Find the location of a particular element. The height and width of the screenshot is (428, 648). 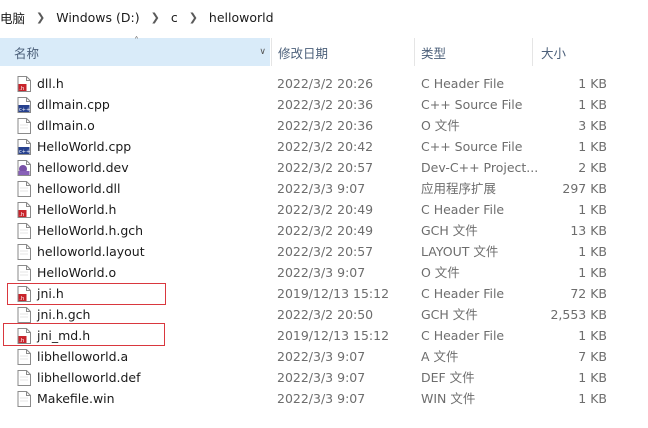

file-name: dllmain.o is located at coordinates (66, 125).